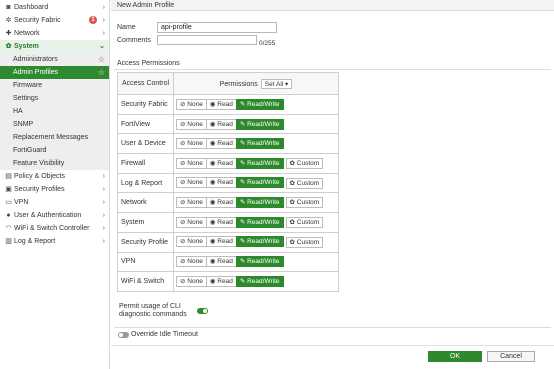 This screenshot has height=369, width=554. Describe the element at coordinates (54, 176) in the screenshot. I see `sidebar-item-policy-objects: ▤ Policy & Objects ›` at that location.